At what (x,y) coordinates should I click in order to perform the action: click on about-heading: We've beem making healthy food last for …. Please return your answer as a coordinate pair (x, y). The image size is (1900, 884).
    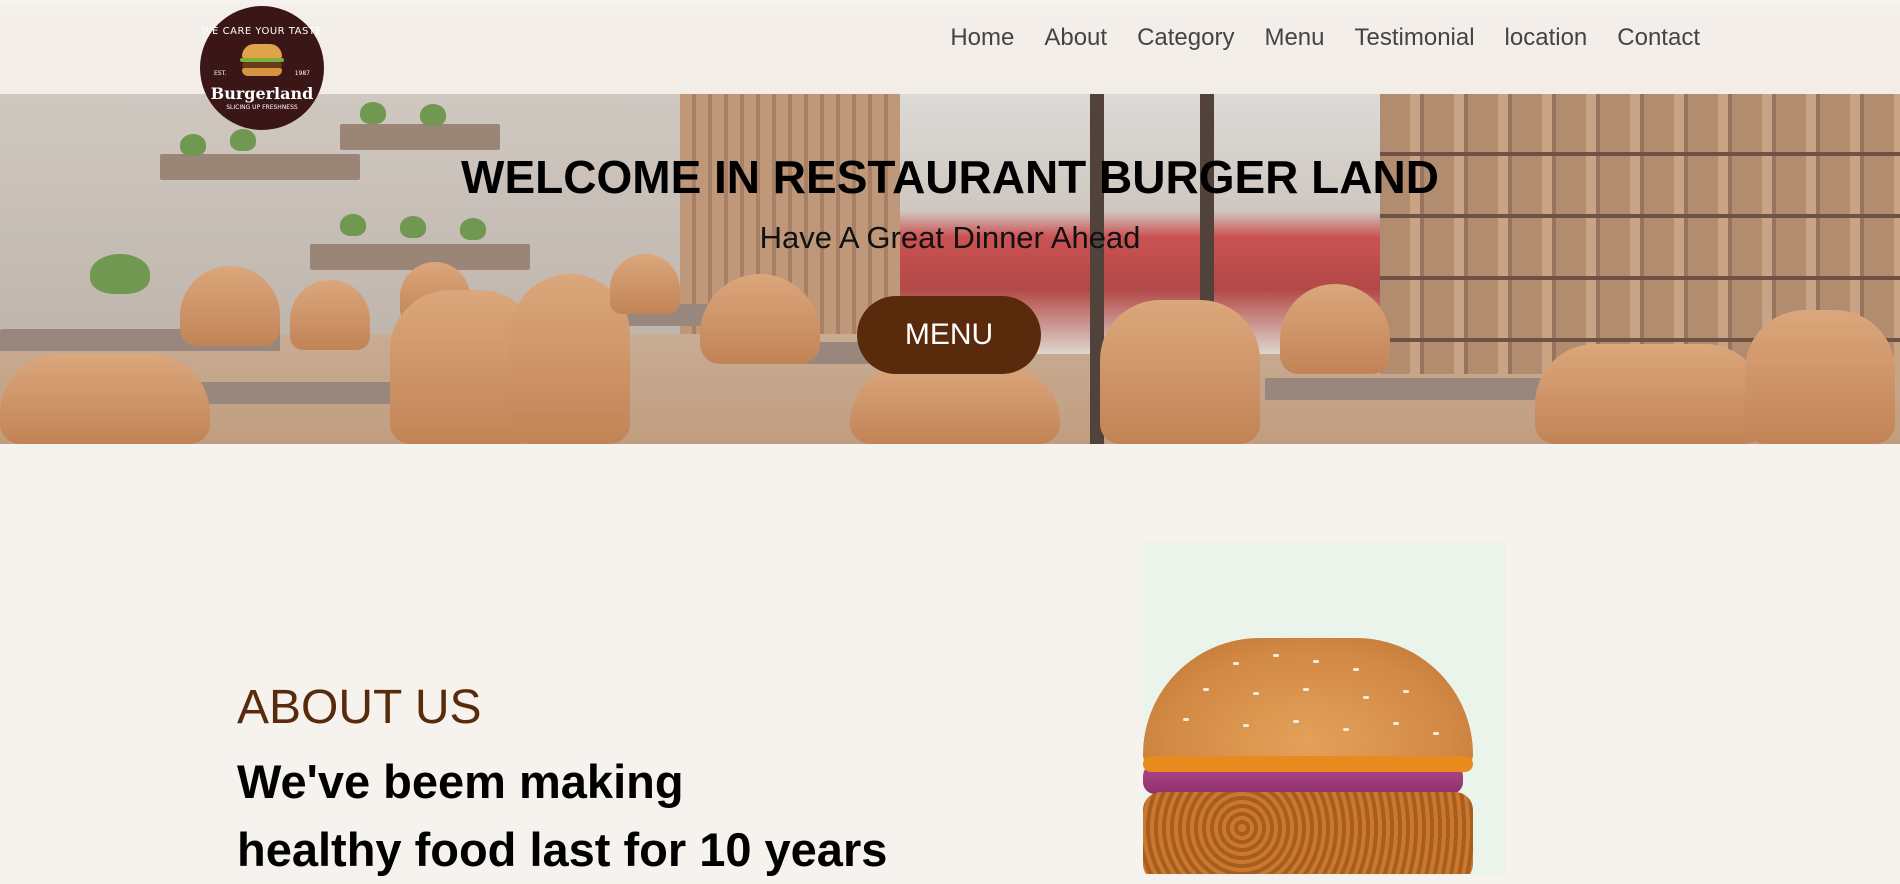
    Looking at the image, I should click on (637, 816).